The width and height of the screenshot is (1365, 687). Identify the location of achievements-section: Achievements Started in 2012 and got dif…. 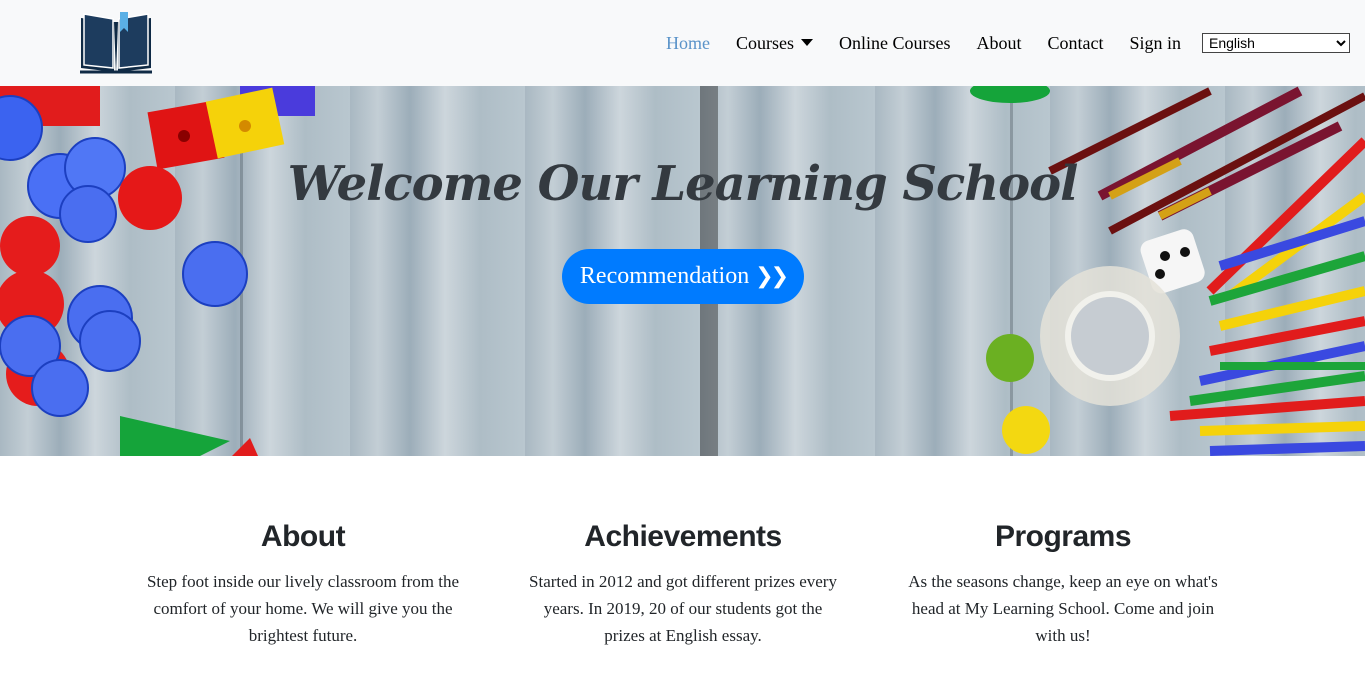
(683, 584).